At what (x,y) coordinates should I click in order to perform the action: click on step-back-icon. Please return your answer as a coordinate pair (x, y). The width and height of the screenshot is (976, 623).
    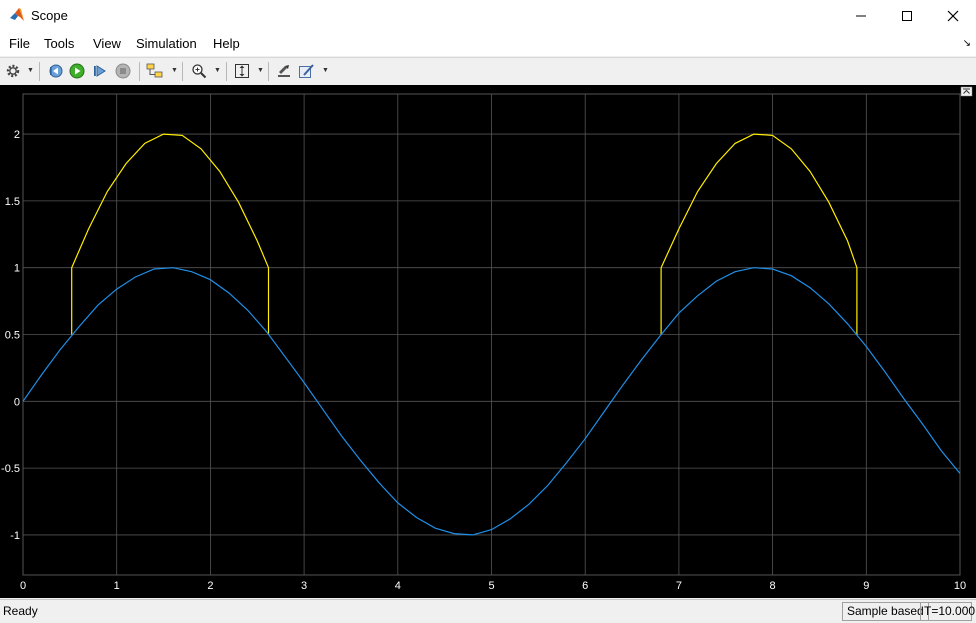
    Looking at the image, I should click on (56, 71).